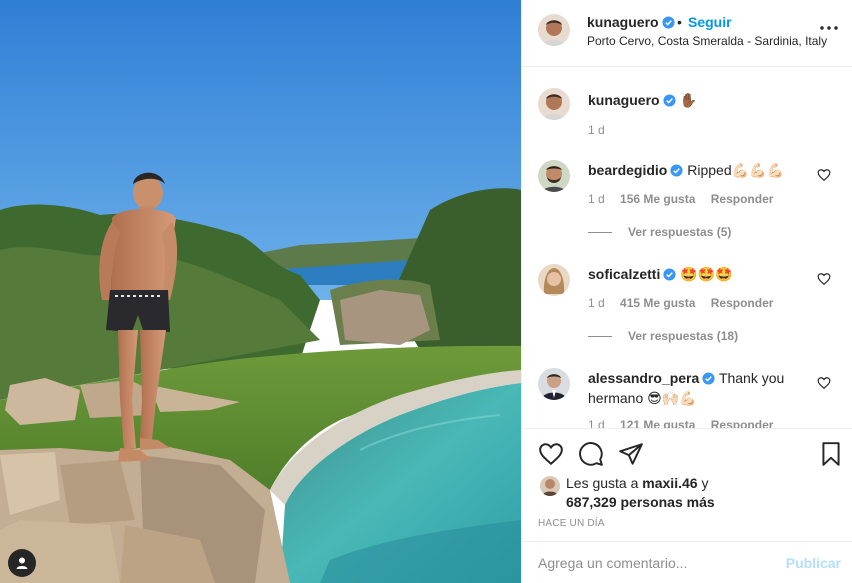  What do you see at coordinates (631, 454) in the screenshot?
I see `paper-plane-icon` at bounding box center [631, 454].